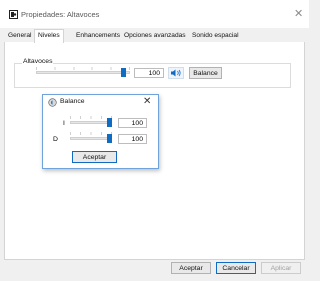 Image resolution: width=320 pixels, height=281 pixels. I want to click on tab-opciones-avanzadas: Opciones avanzadas, so click(155, 36).